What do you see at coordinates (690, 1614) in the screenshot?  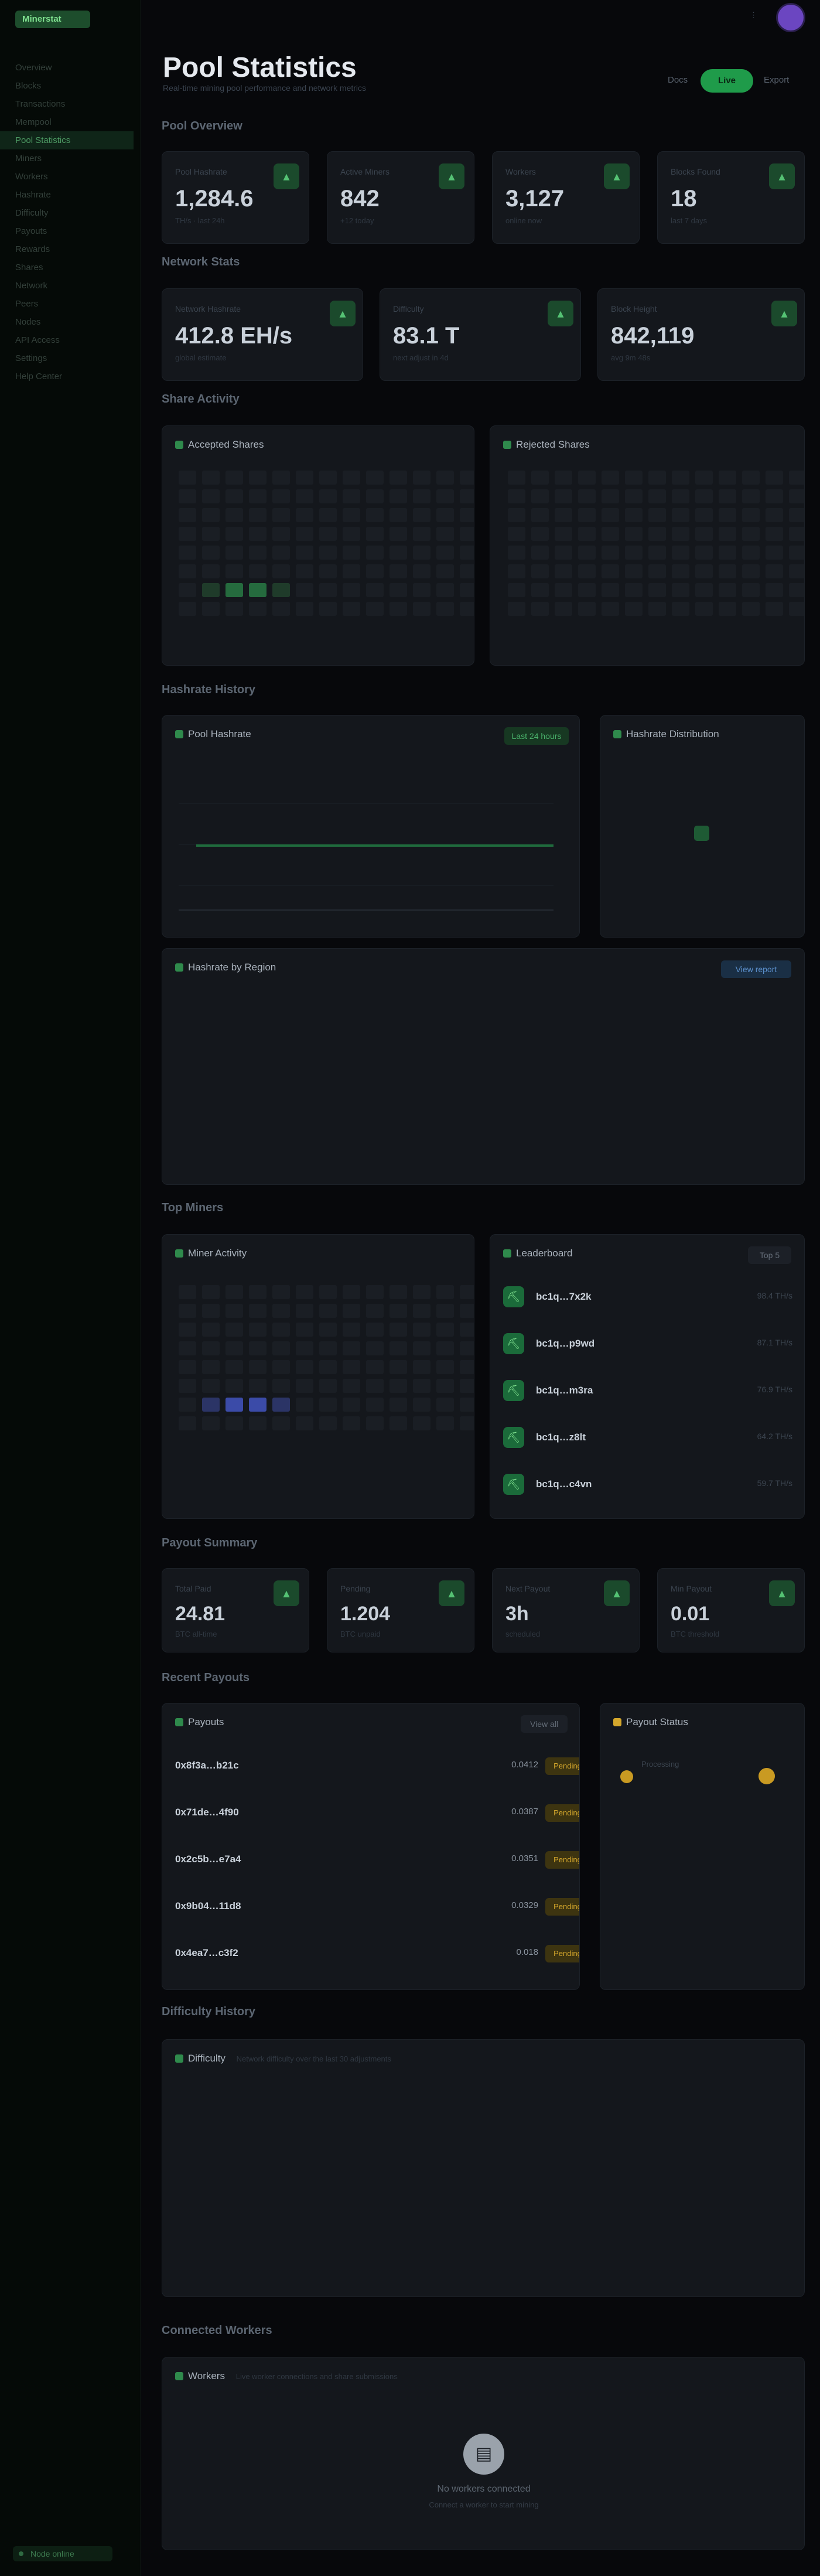 I see `stat-value: 0.01` at bounding box center [690, 1614].